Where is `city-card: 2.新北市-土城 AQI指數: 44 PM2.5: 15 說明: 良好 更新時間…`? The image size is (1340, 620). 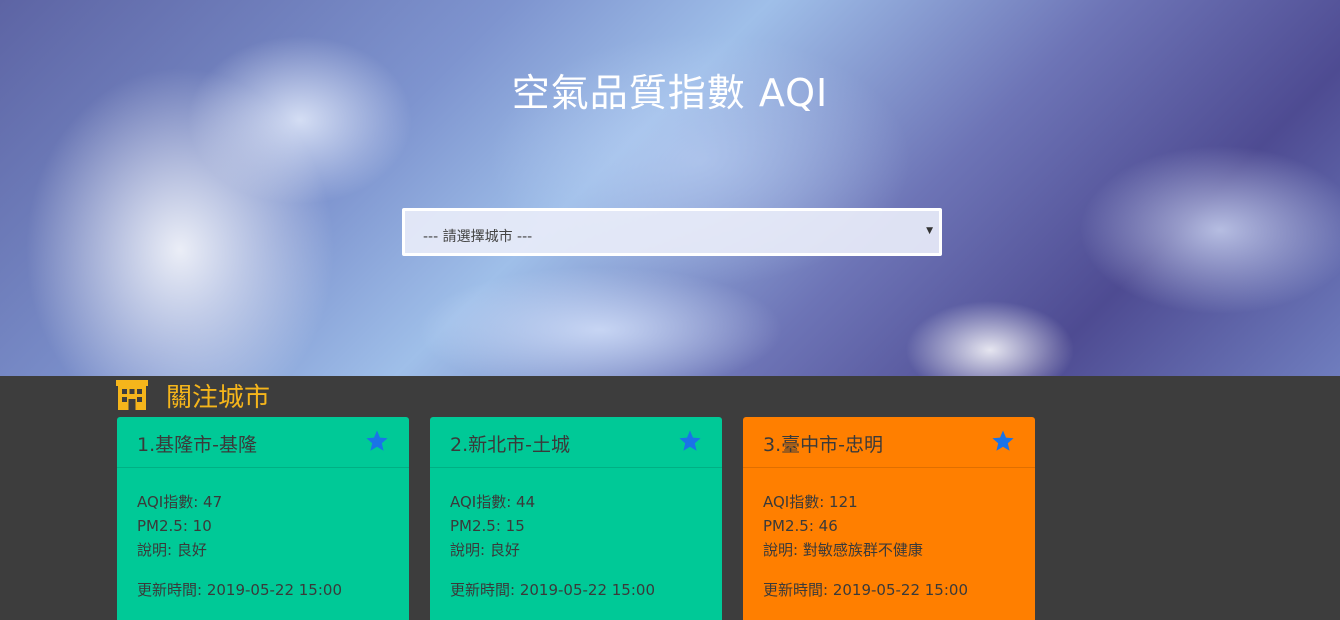
city-card: 2.新北市-土城 AQI指數: 44 PM2.5: 15 說明: 良好 更新時間… is located at coordinates (576, 518).